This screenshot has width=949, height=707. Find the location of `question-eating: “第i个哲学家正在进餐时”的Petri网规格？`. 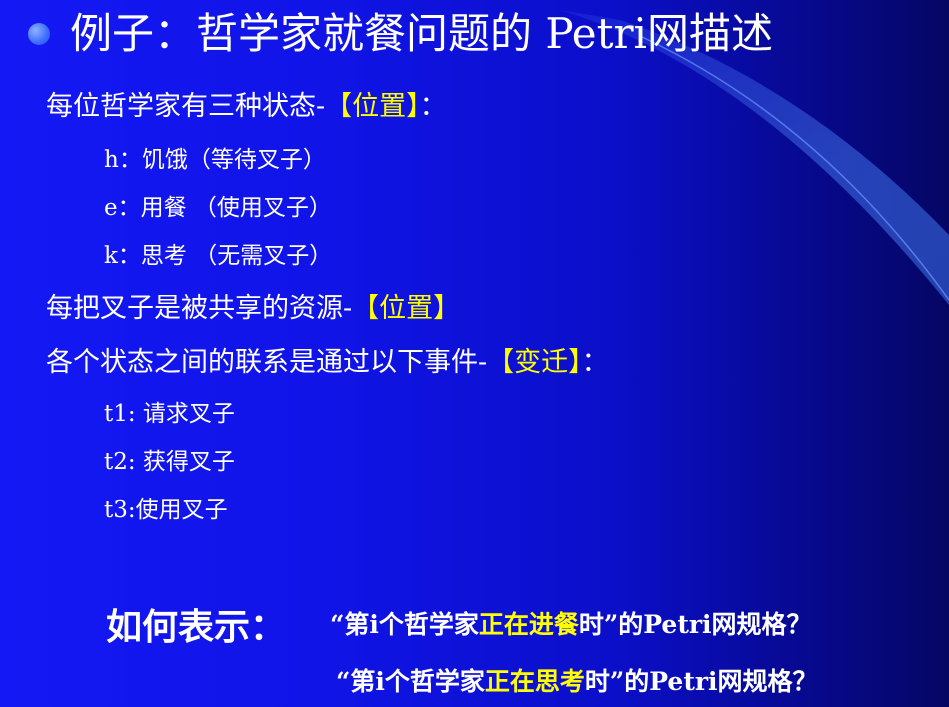

question-eating: “第i个哲学家正在进餐时”的Petri网规格？ is located at coordinates (571, 623).